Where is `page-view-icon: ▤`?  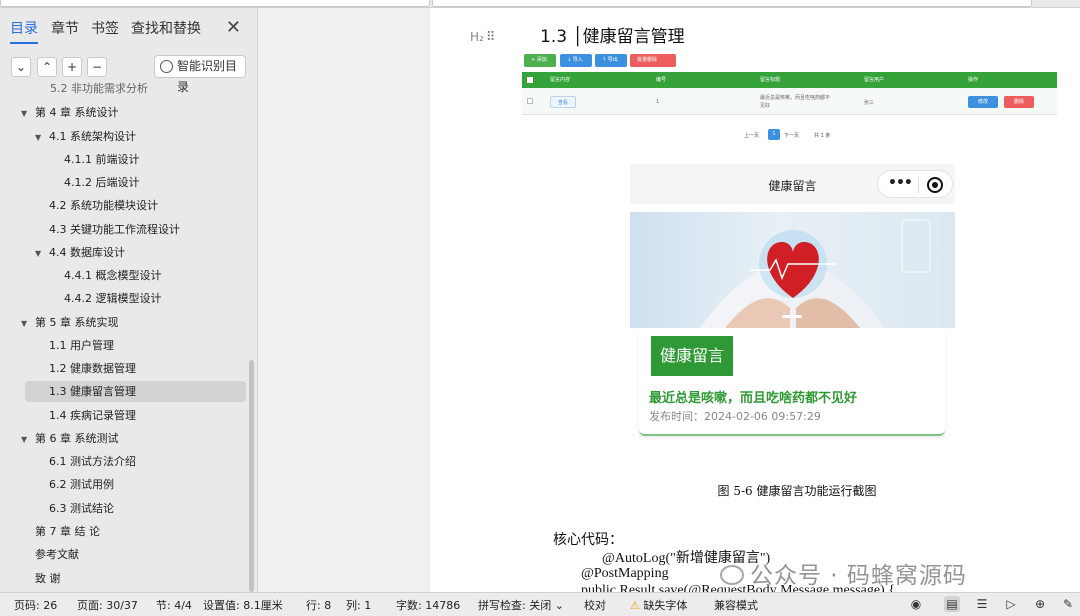 page-view-icon: ▤ is located at coordinates (952, 604).